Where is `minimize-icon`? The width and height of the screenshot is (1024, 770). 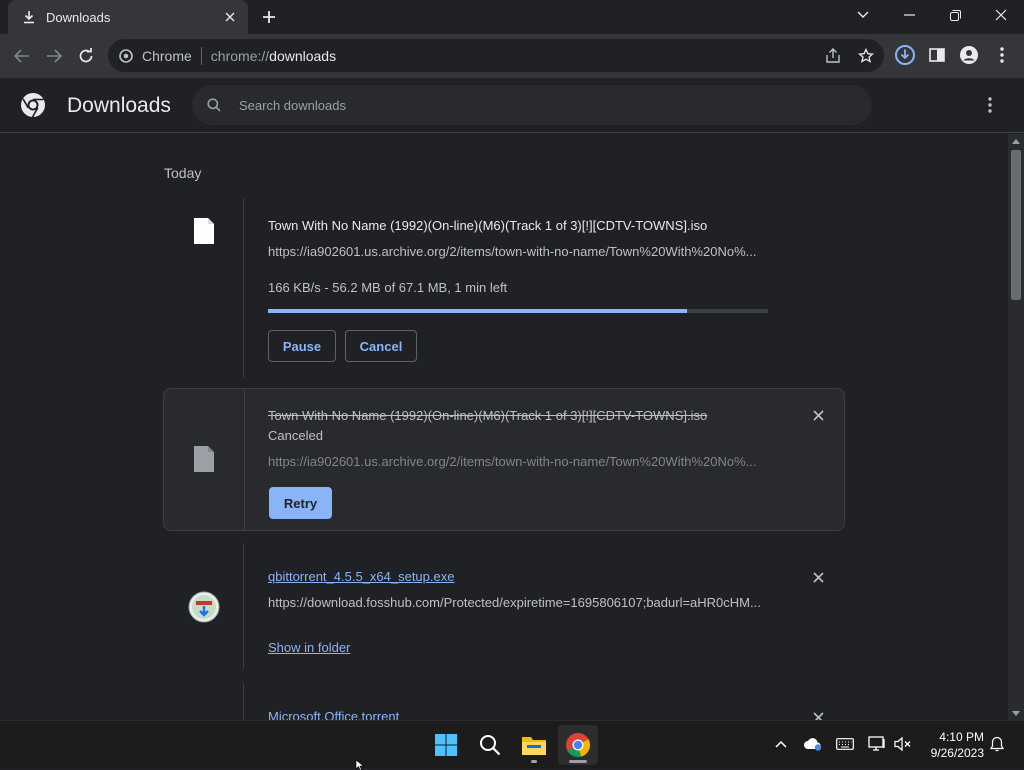 minimize-icon is located at coordinates (909, 15).